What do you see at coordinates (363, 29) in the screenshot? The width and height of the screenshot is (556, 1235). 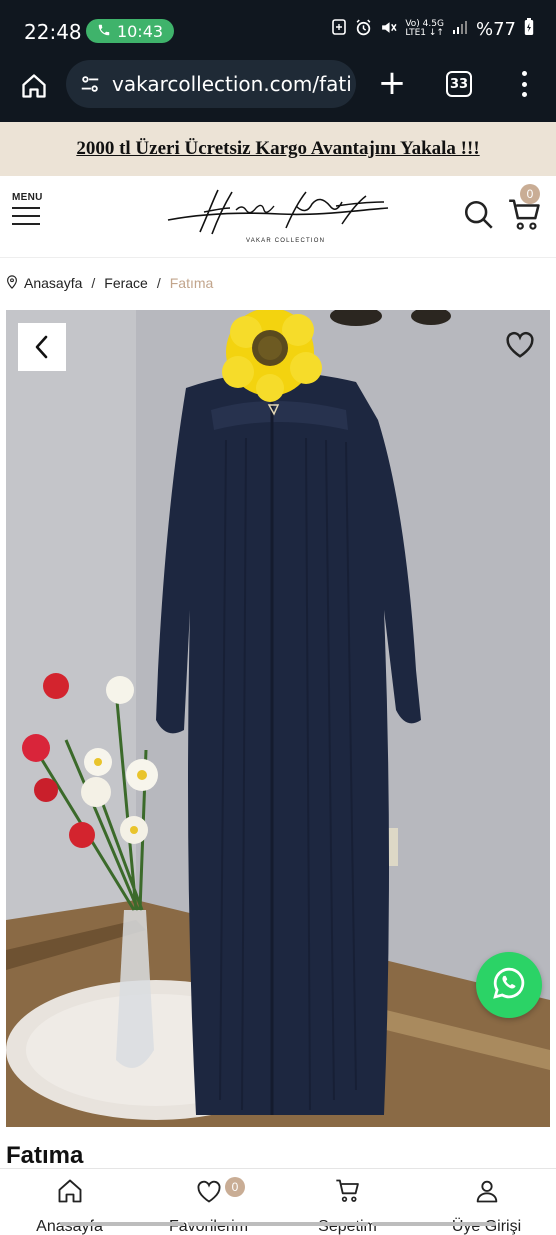 I see `alarm-icon` at bounding box center [363, 29].